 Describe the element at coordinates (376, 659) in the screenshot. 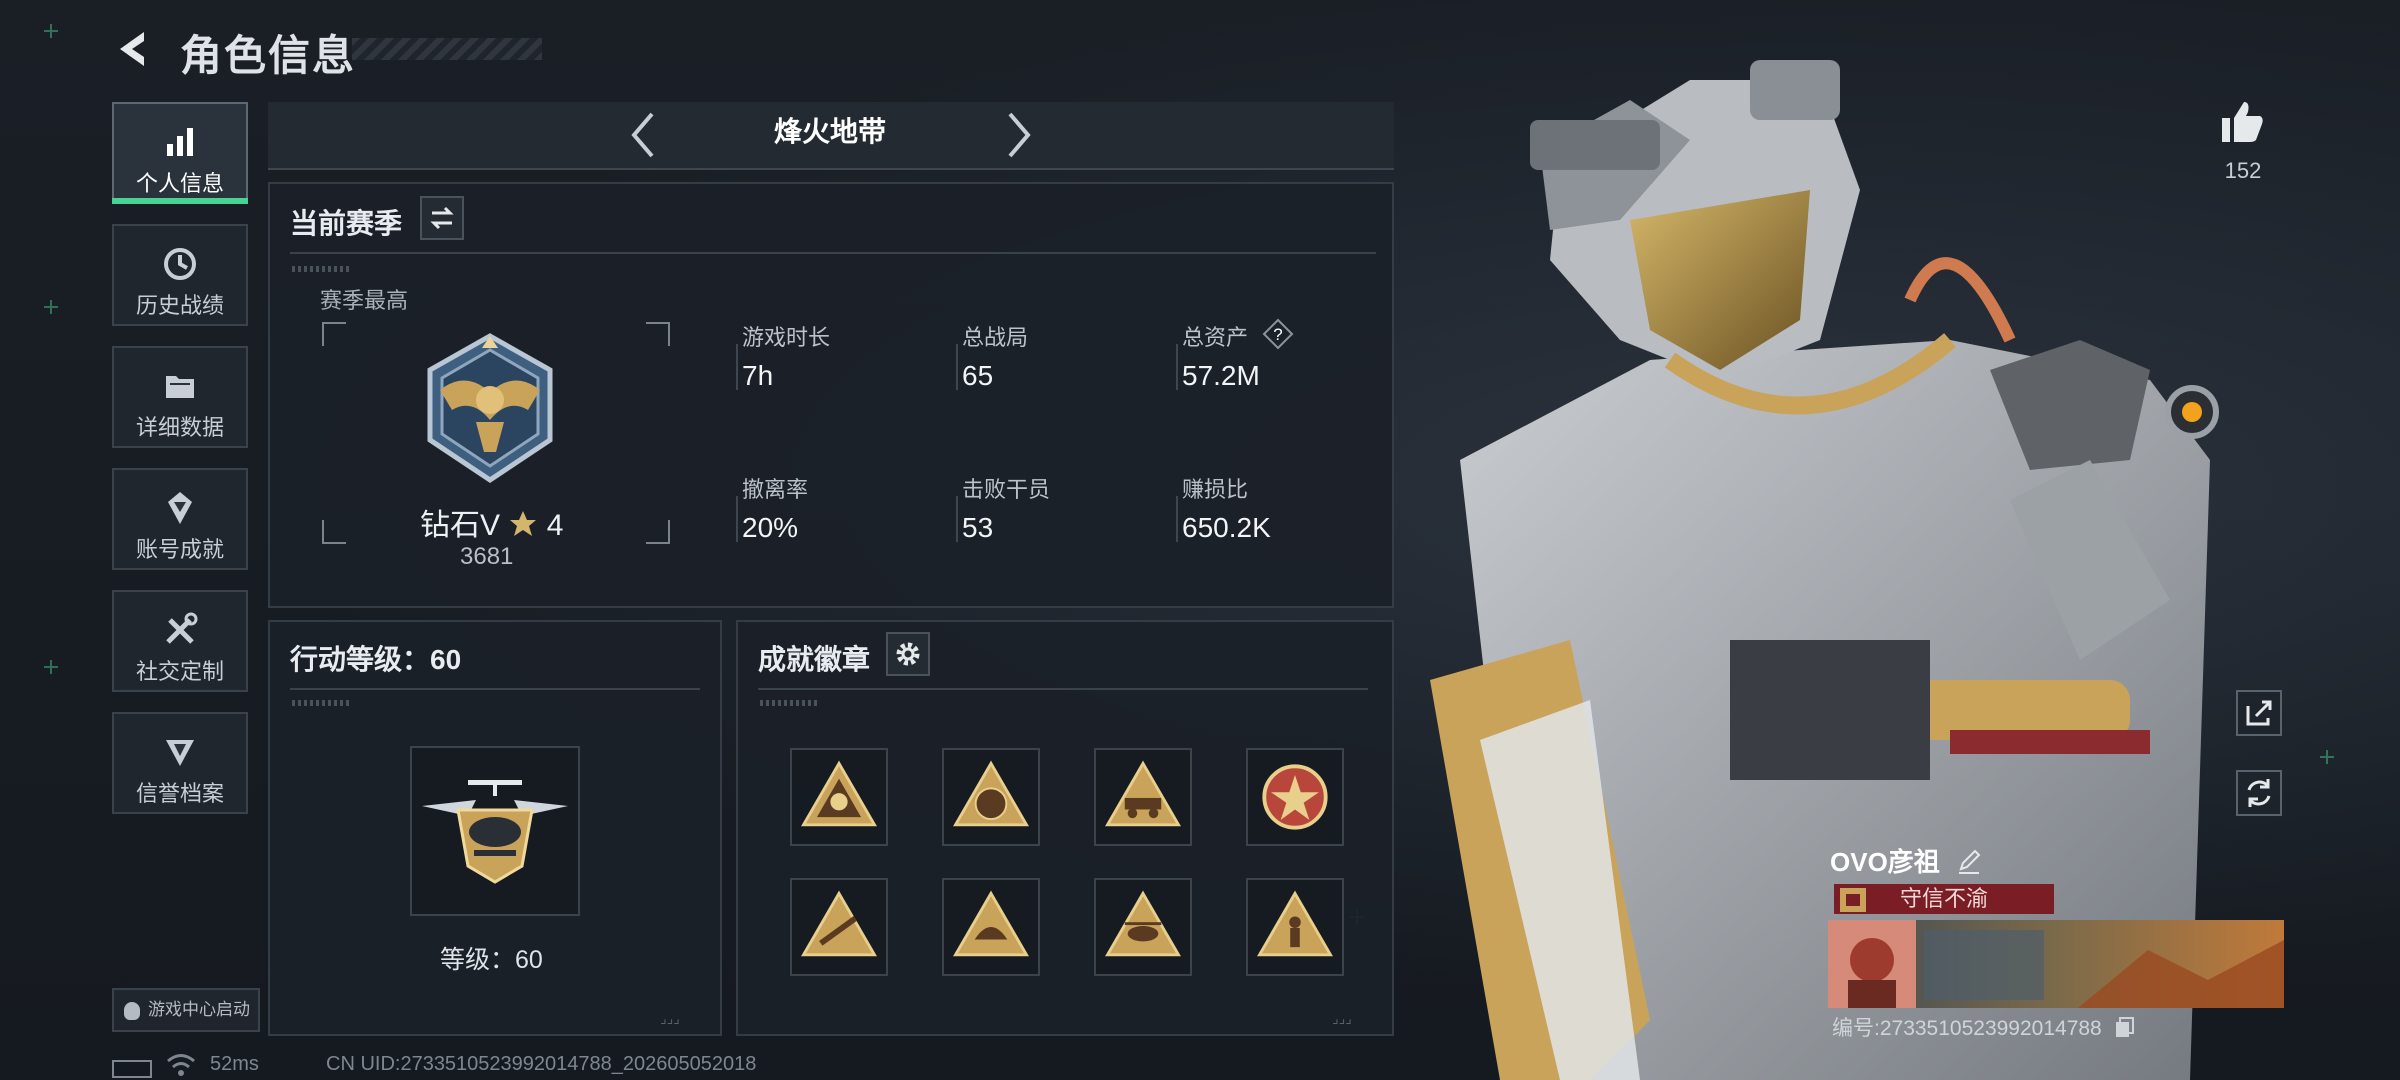

I see `action-level-title: 行动等级：60` at that location.